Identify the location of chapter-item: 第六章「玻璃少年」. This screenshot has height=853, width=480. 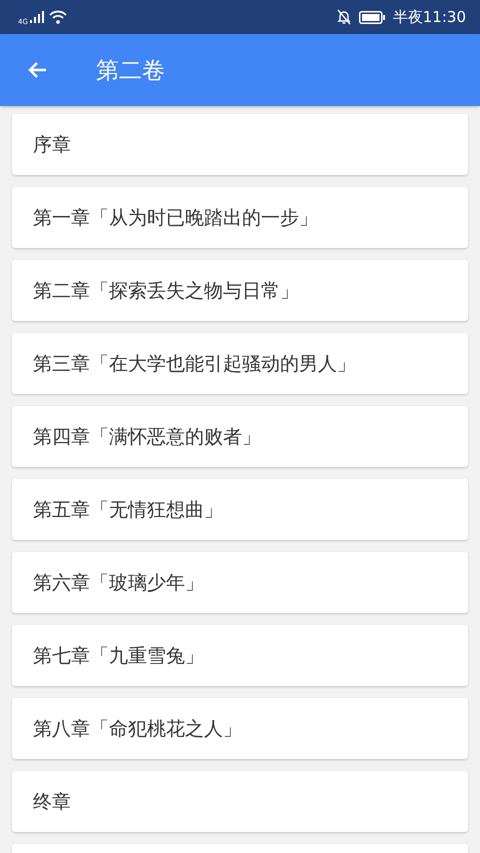
(240, 582).